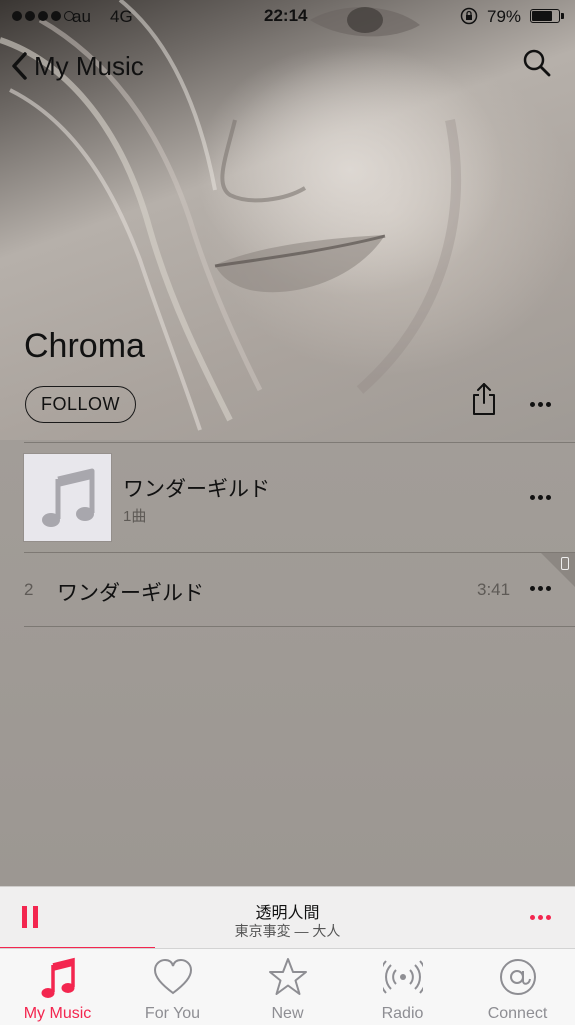 The width and height of the screenshot is (575, 1025). I want to click on album-artwork, so click(67, 497).